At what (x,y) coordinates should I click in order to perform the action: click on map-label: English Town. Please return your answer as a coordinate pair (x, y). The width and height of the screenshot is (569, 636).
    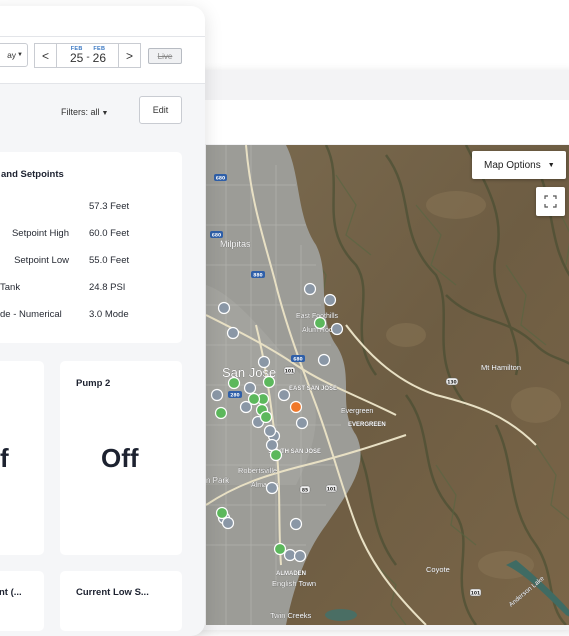
    Looking at the image, I should click on (294, 583).